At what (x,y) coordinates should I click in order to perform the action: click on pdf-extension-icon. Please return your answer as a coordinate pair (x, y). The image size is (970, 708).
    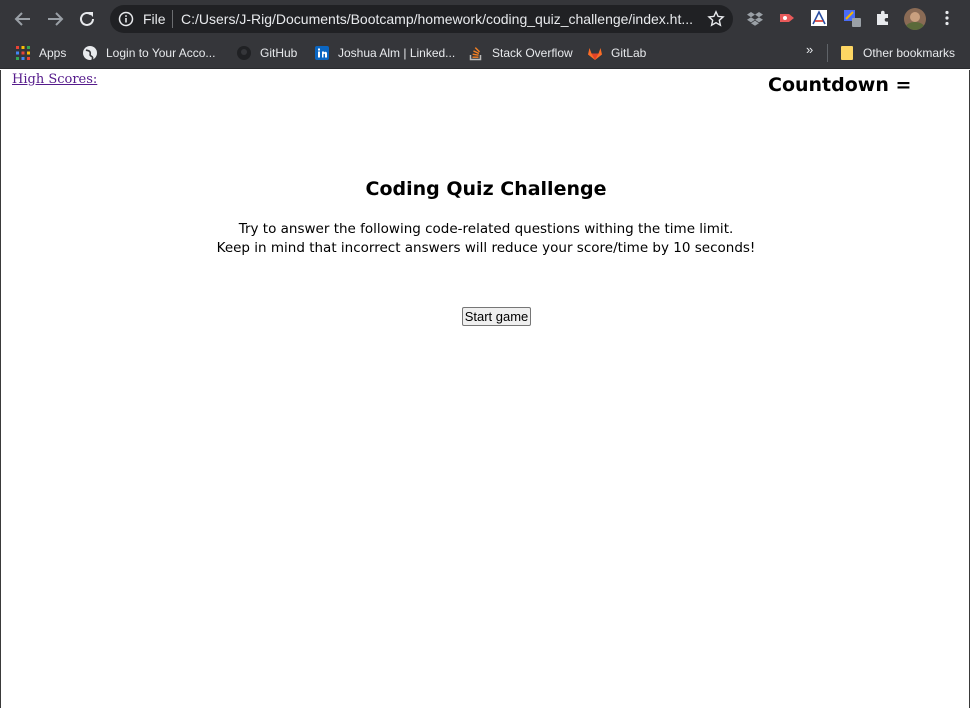
    Looking at the image, I should click on (819, 18).